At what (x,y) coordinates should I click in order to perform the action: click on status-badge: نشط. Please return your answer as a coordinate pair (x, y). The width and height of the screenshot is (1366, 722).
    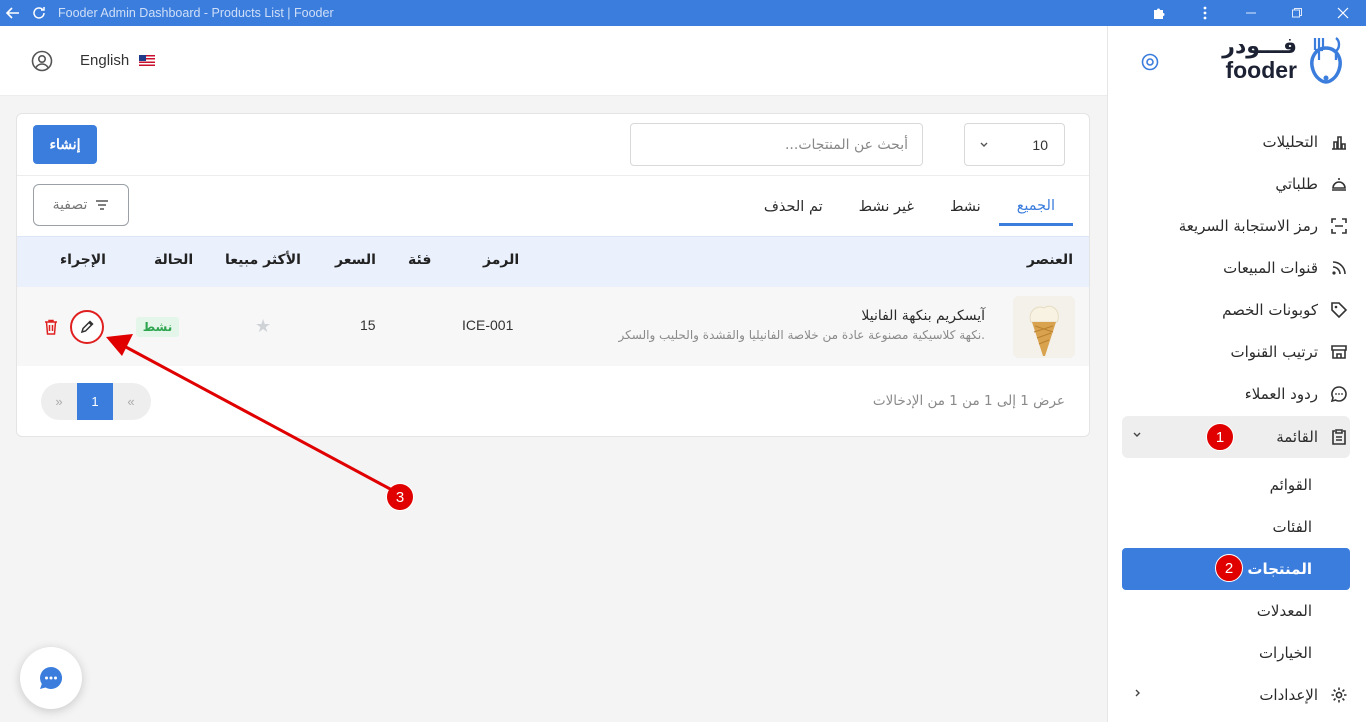
    Looking at the image, I should click on (157, 327).